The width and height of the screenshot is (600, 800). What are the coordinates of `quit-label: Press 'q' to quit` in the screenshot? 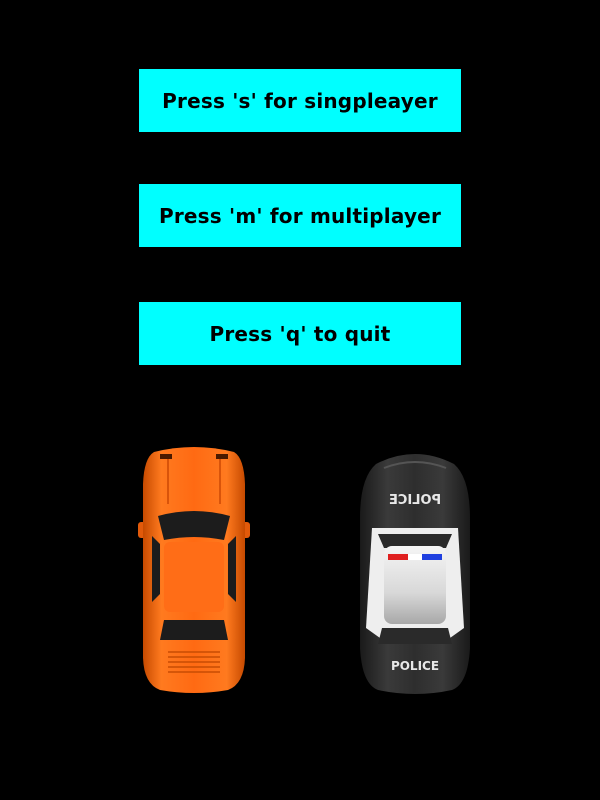 It's located at (300, 333).